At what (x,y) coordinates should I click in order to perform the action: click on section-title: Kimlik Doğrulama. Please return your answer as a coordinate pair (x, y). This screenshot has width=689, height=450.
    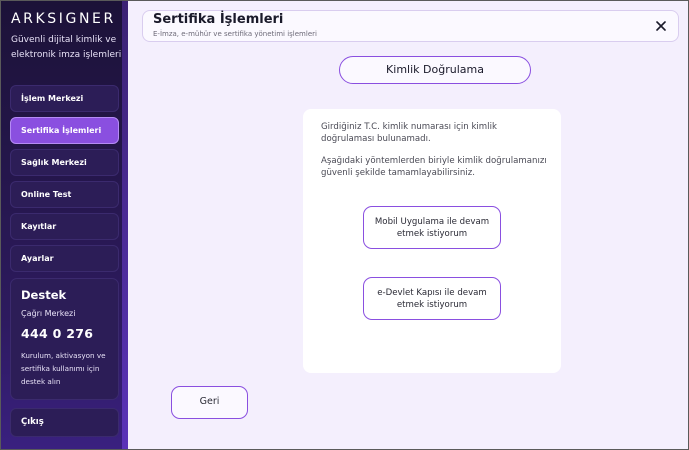
    Looking at the image, I should click on (435, 70).